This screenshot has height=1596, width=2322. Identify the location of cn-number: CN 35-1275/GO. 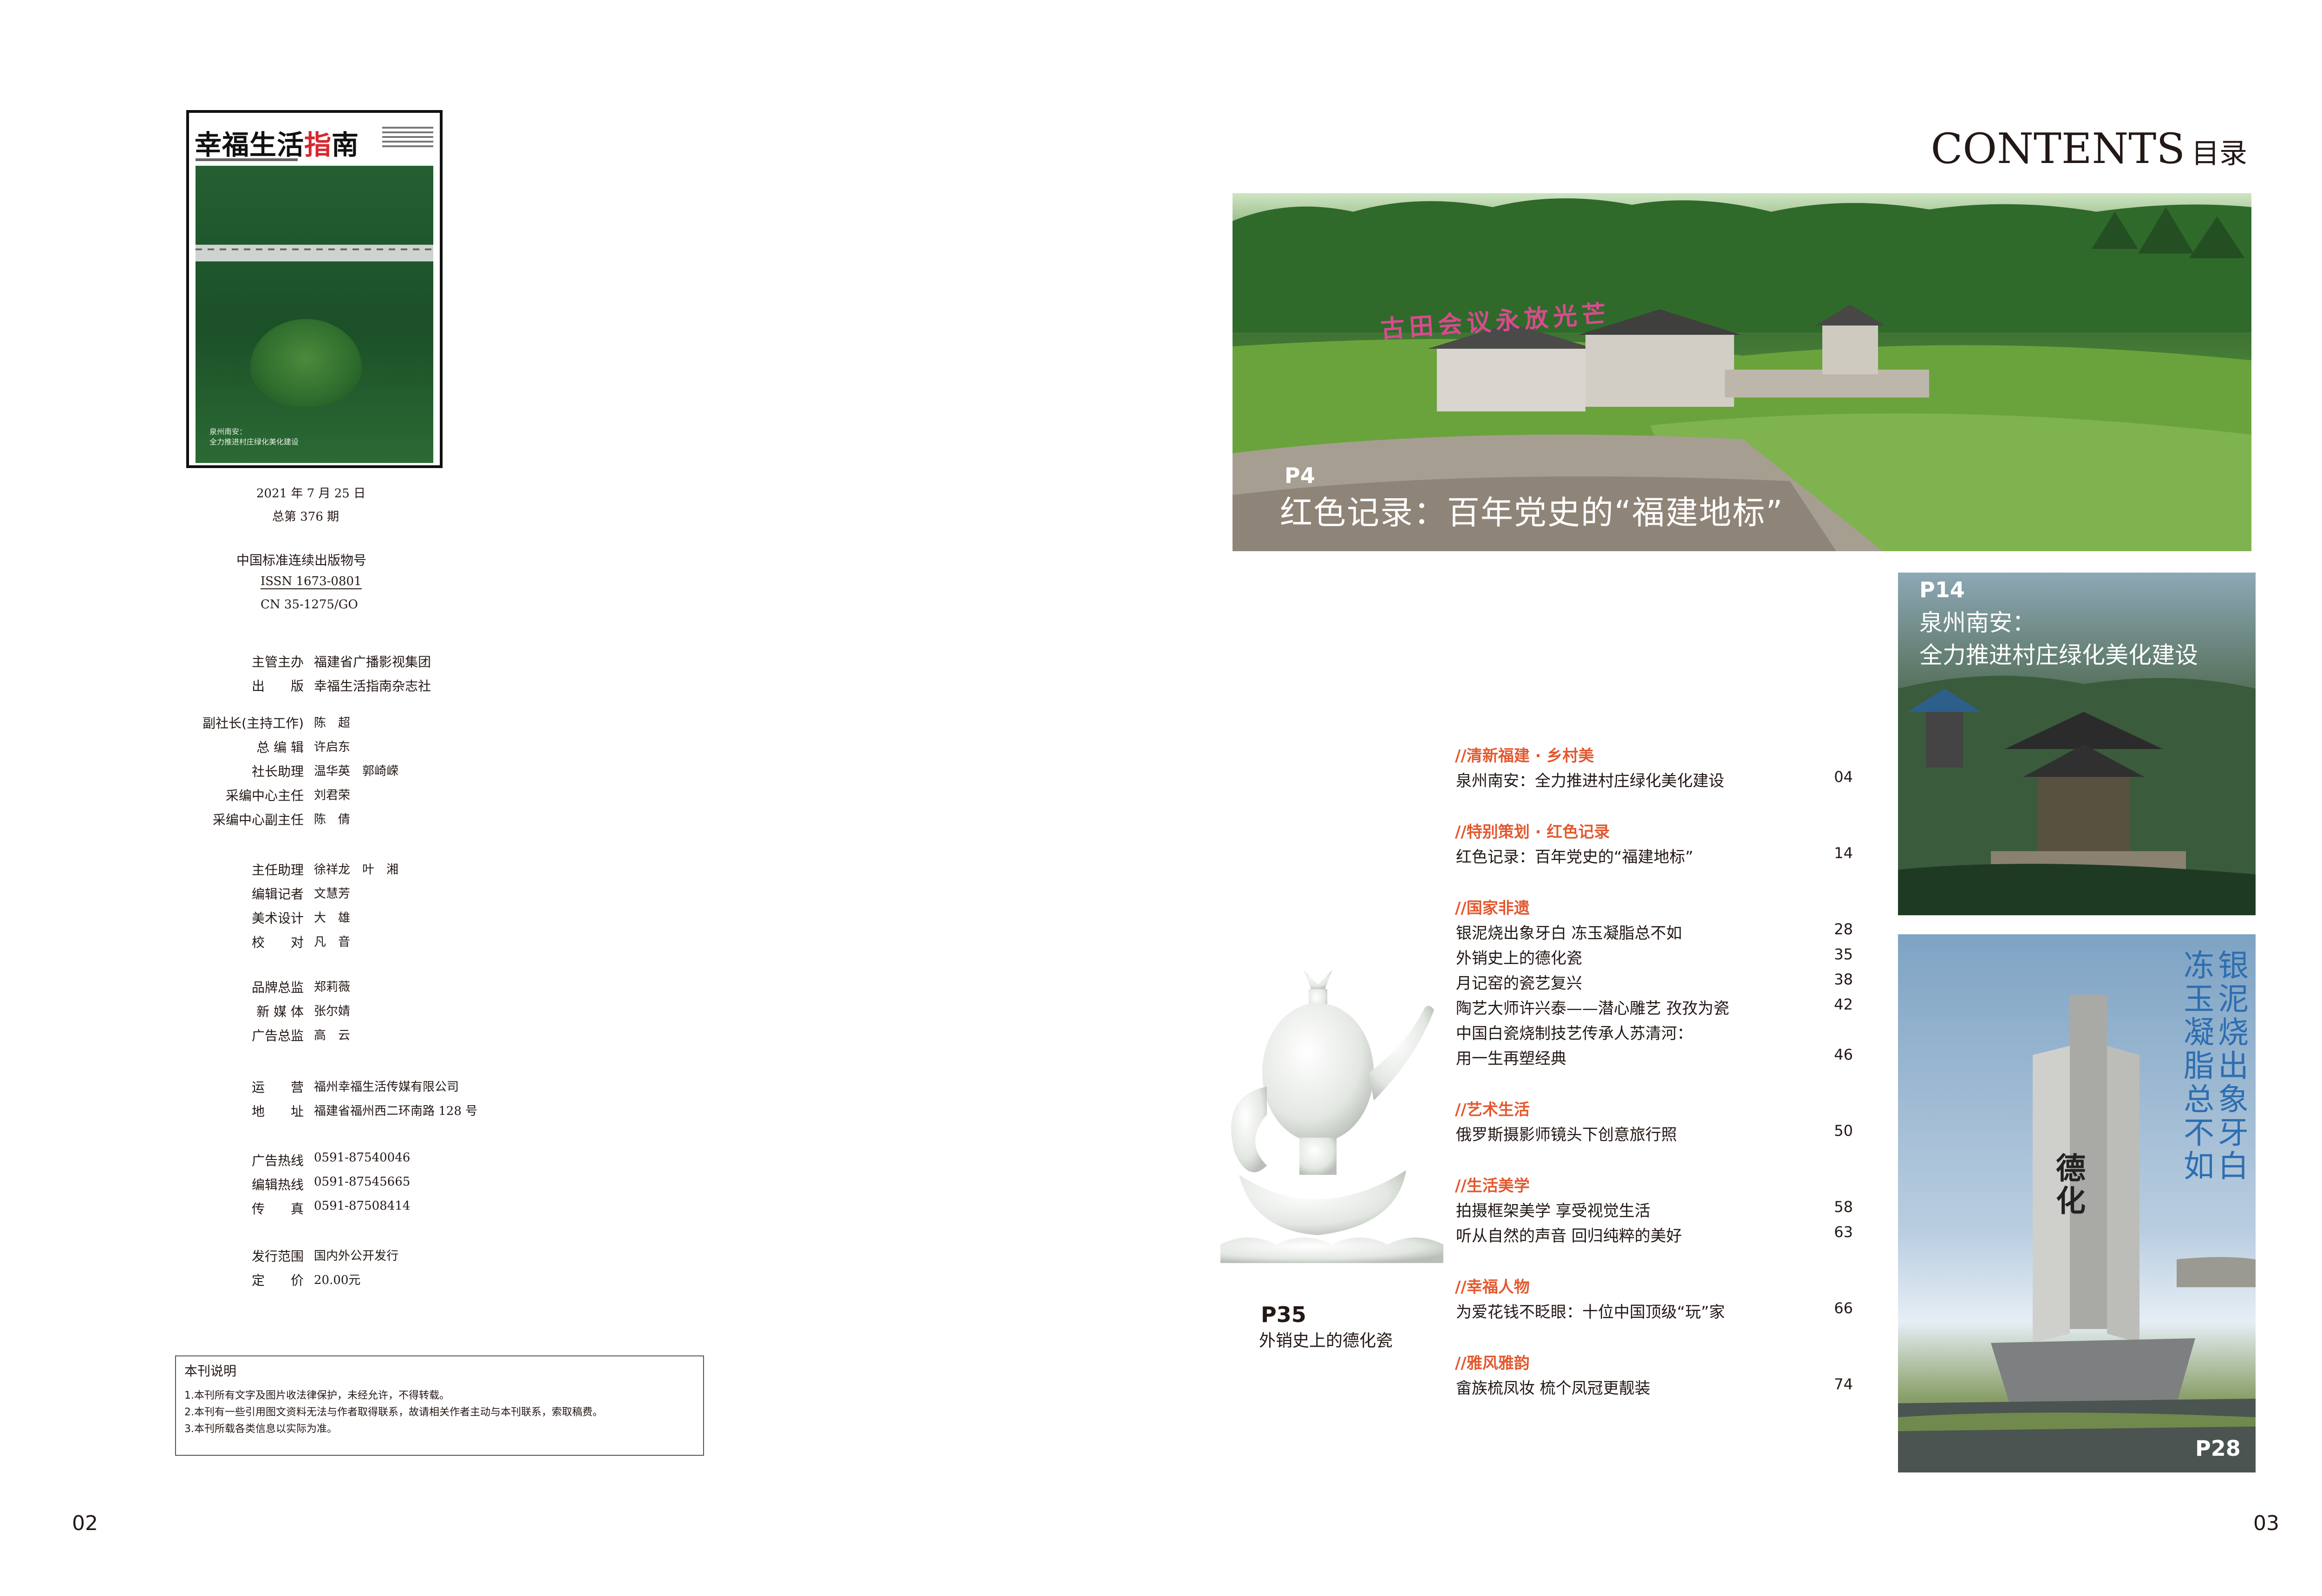
(309, 605).